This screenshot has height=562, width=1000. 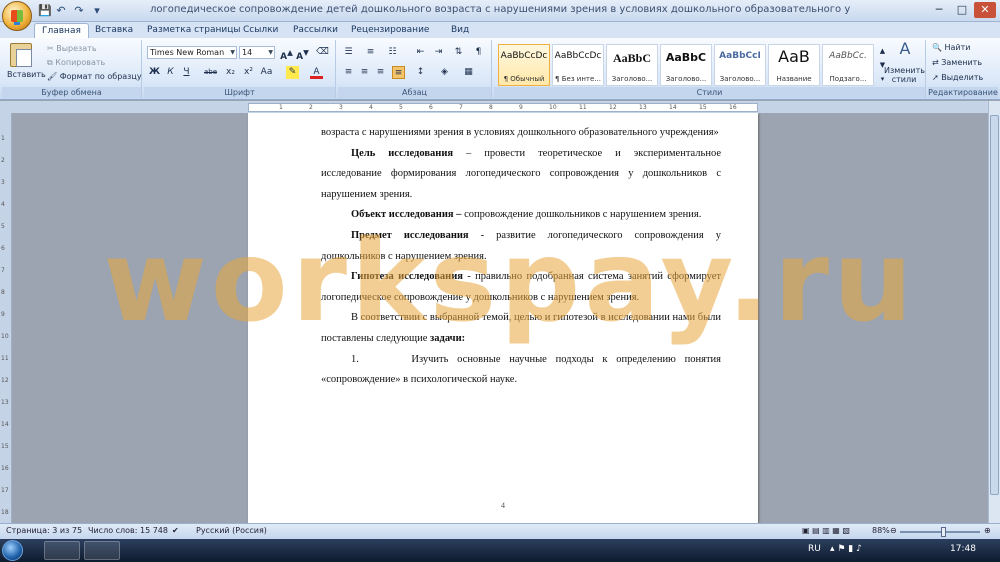 What do you see at coordinates (21, 55) in the screenshot?
I see `paste-icon` at bounding box center [21, 55].